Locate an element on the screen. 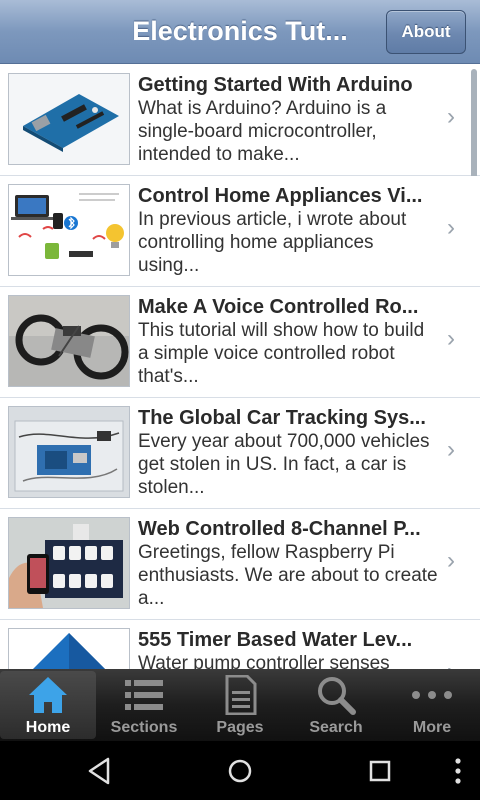 This screenshot has height=800, width=480. tab-sections: Sections is located at coordinates (144, 705).